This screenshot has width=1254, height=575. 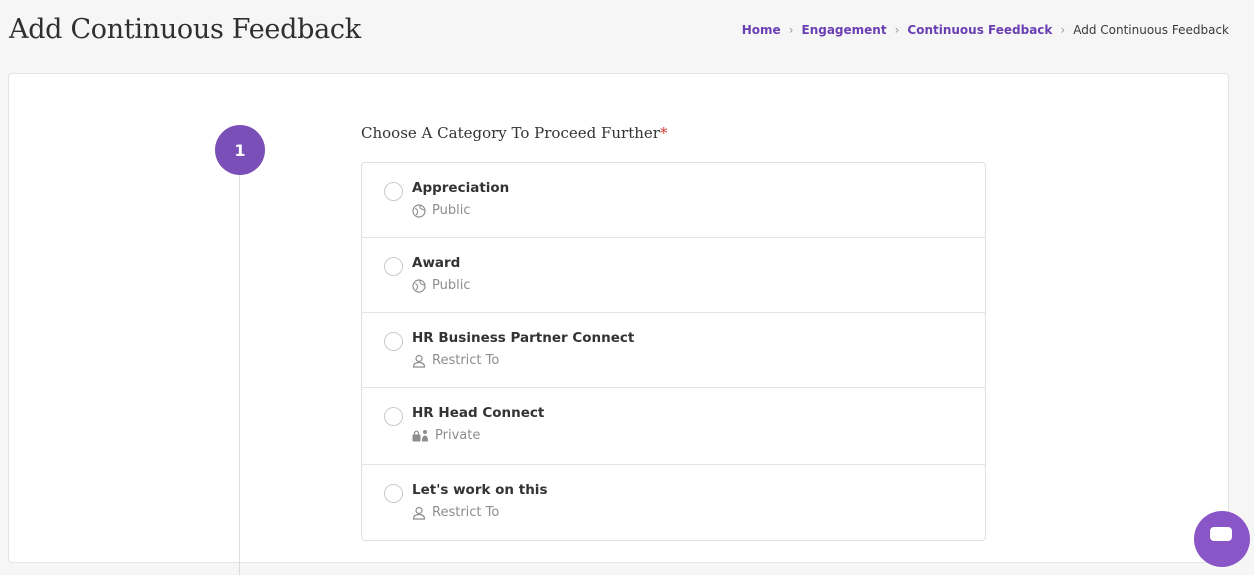 I want to click on category-option-hr-head-connect: HR Head Connect Private, so click(x=673, y=426).